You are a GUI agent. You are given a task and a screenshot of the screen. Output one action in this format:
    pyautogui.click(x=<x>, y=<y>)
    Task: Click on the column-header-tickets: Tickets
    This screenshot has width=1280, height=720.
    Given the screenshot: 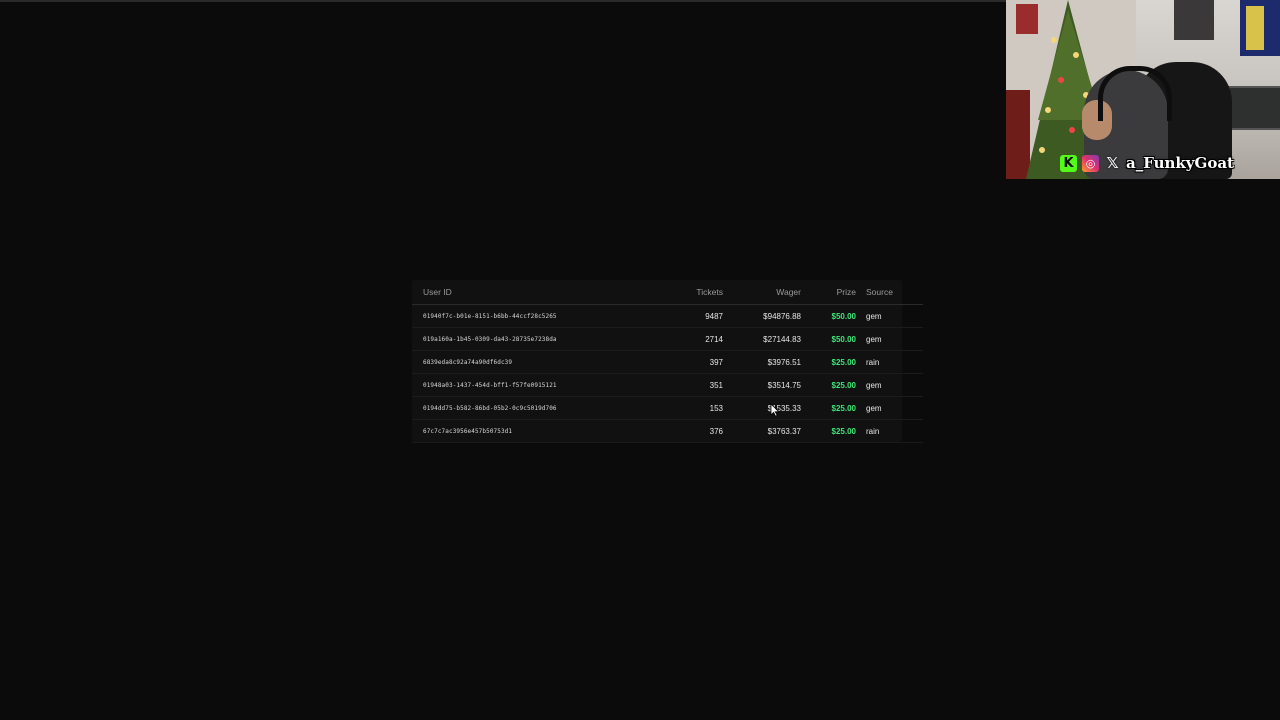 What is the action you would take?
    pyautogui.click(x=704, y=292)
    